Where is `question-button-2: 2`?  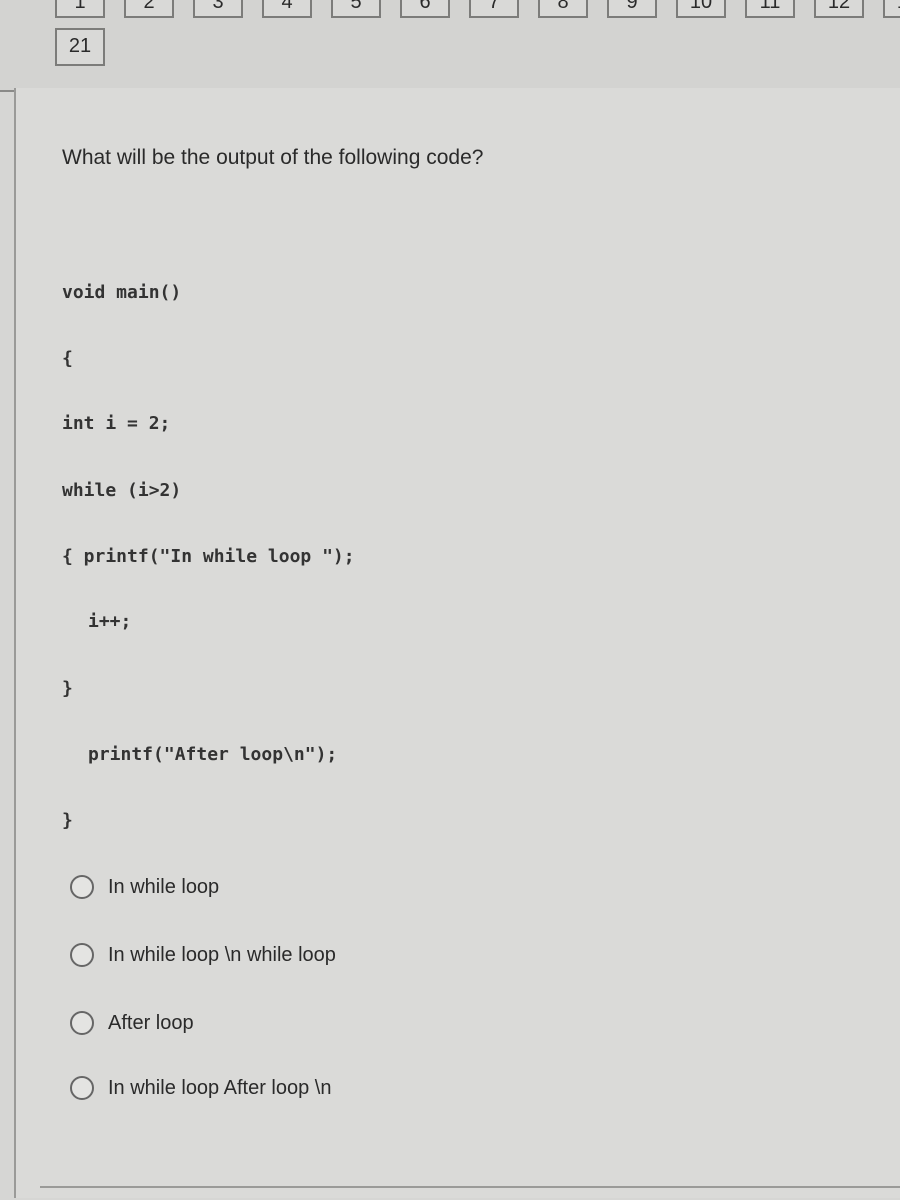
question-button-2: 2 is located at coordinates (149, 9).